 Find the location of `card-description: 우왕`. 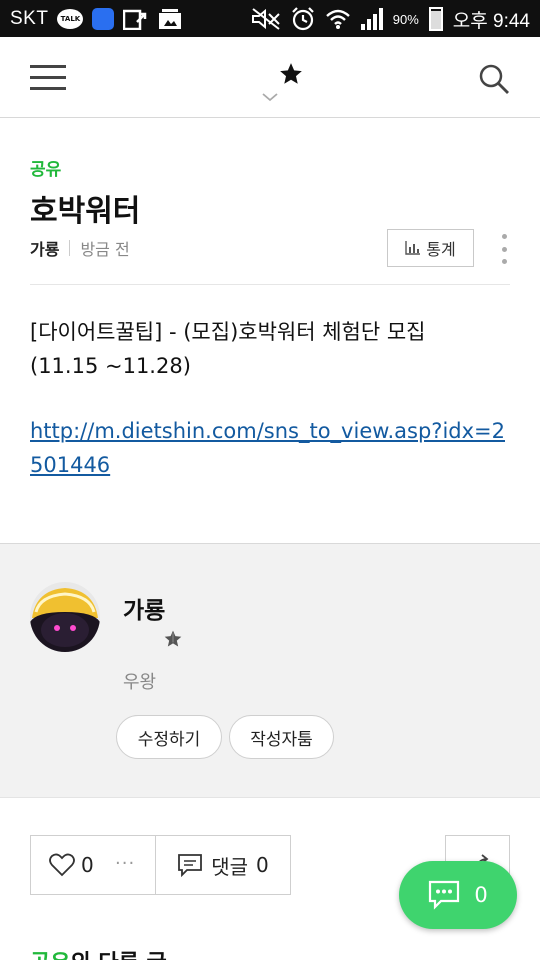

card-description: 우왕 is located at coordinates (140, 682).